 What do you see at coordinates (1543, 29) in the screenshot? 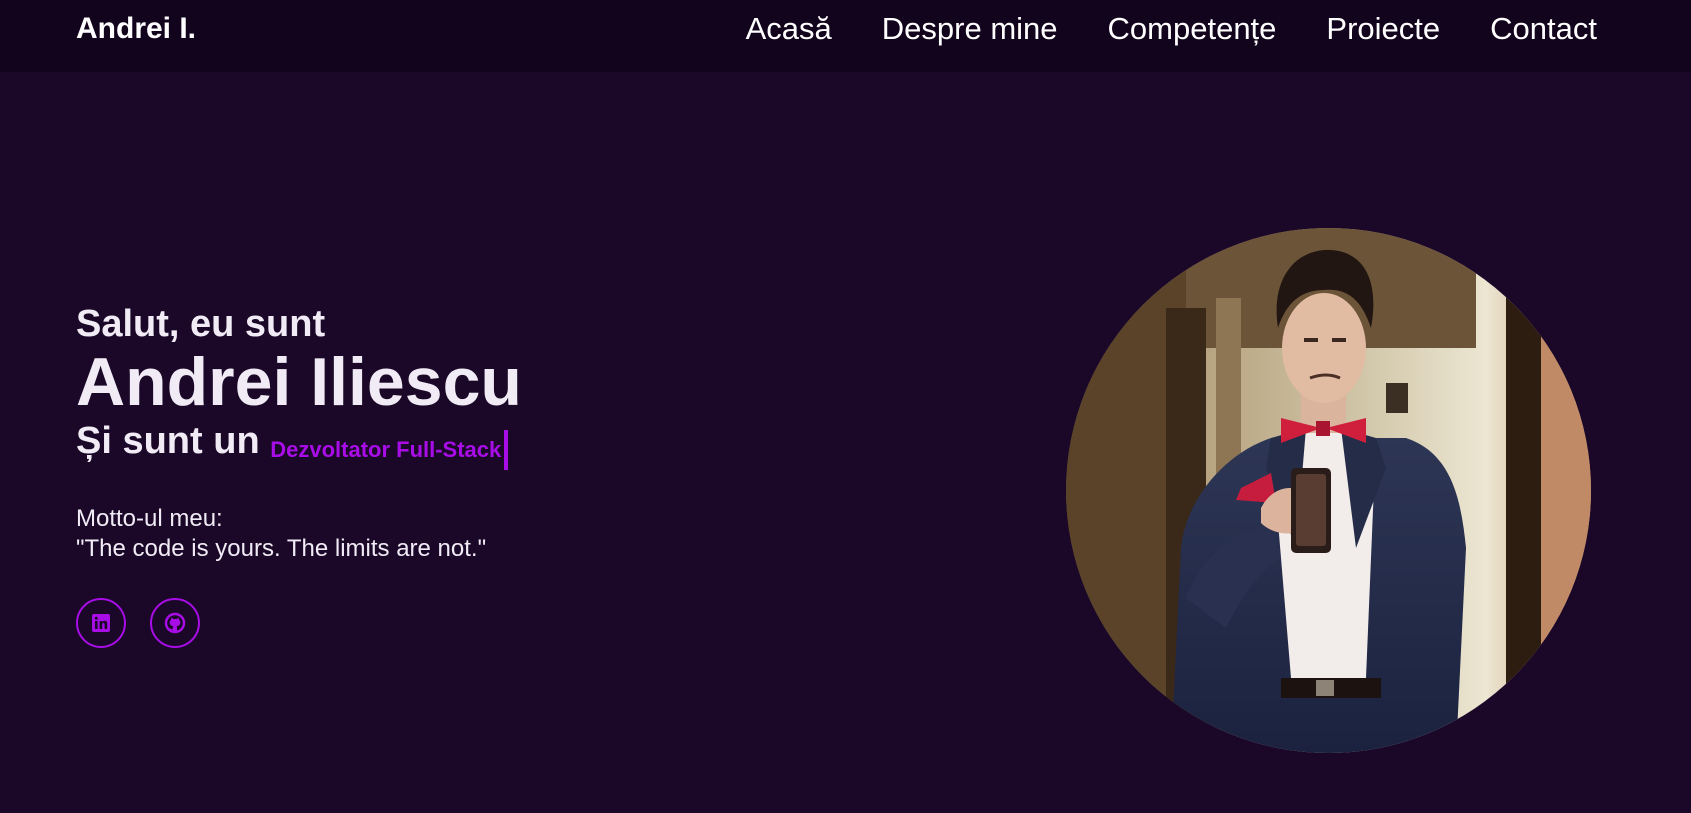
I see `nav-link-contact: Contact` at bounding box center [1543, 29].